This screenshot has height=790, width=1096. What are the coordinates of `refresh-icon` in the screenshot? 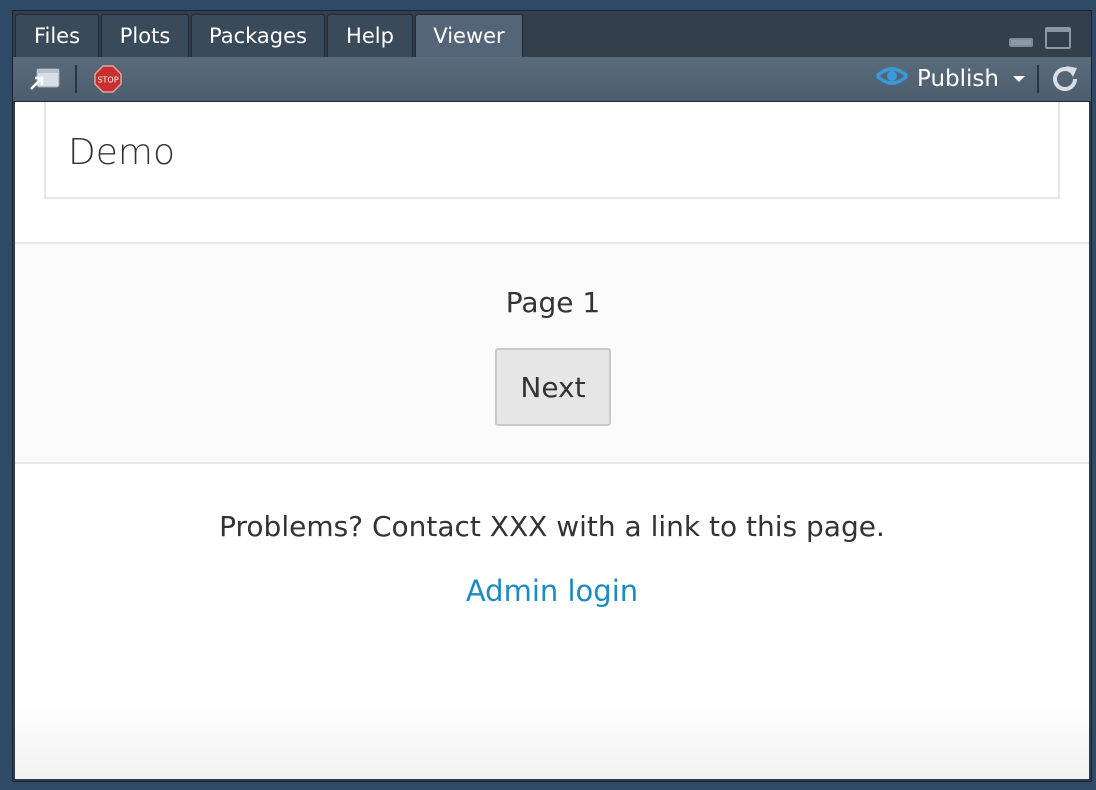 It's located at (1065, 81).